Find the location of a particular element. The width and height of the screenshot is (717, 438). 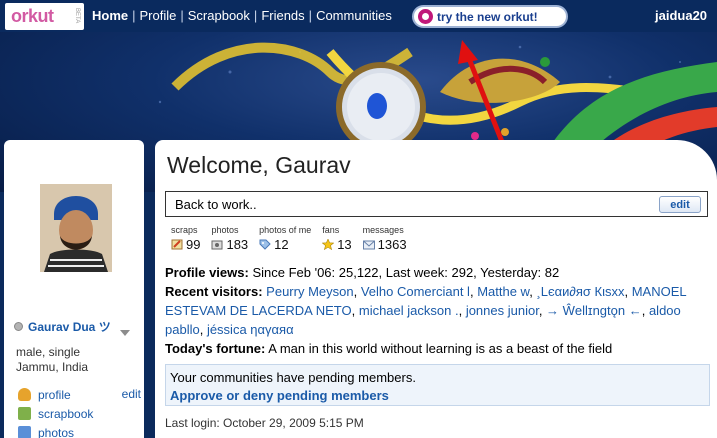

visitor-link: jéssica ηαγαяα is located at coordinates (250, 329).